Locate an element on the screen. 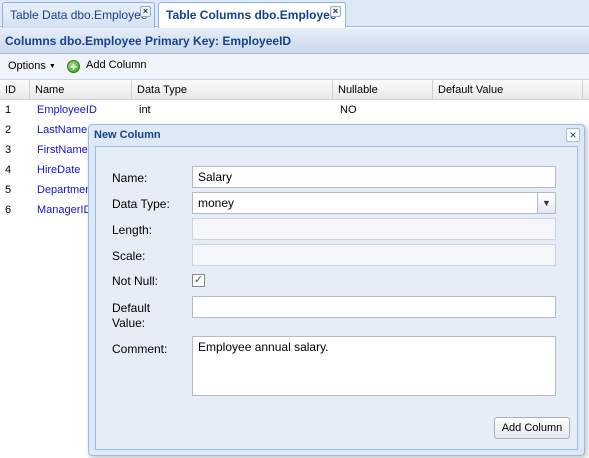 The width and height of the screenshot is (589, 458). column-header-default-value: Default Value is located at coordinates (508, 90).